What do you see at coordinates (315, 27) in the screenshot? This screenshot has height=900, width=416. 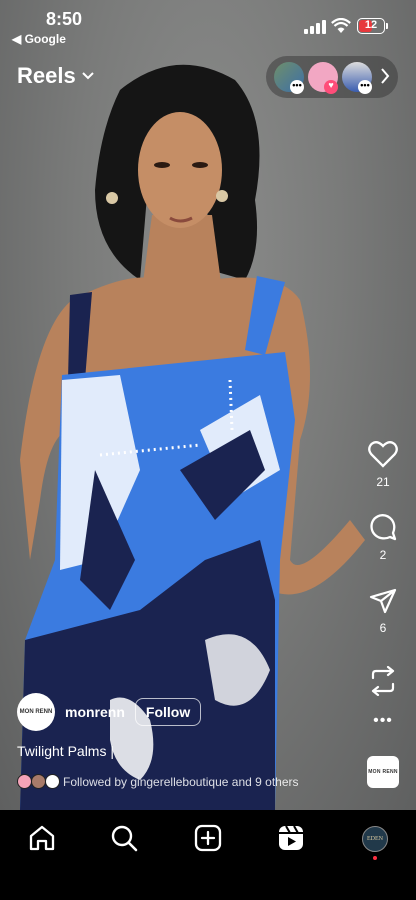 I see `cellular-signal-icon` at bounding box center [315, 27].